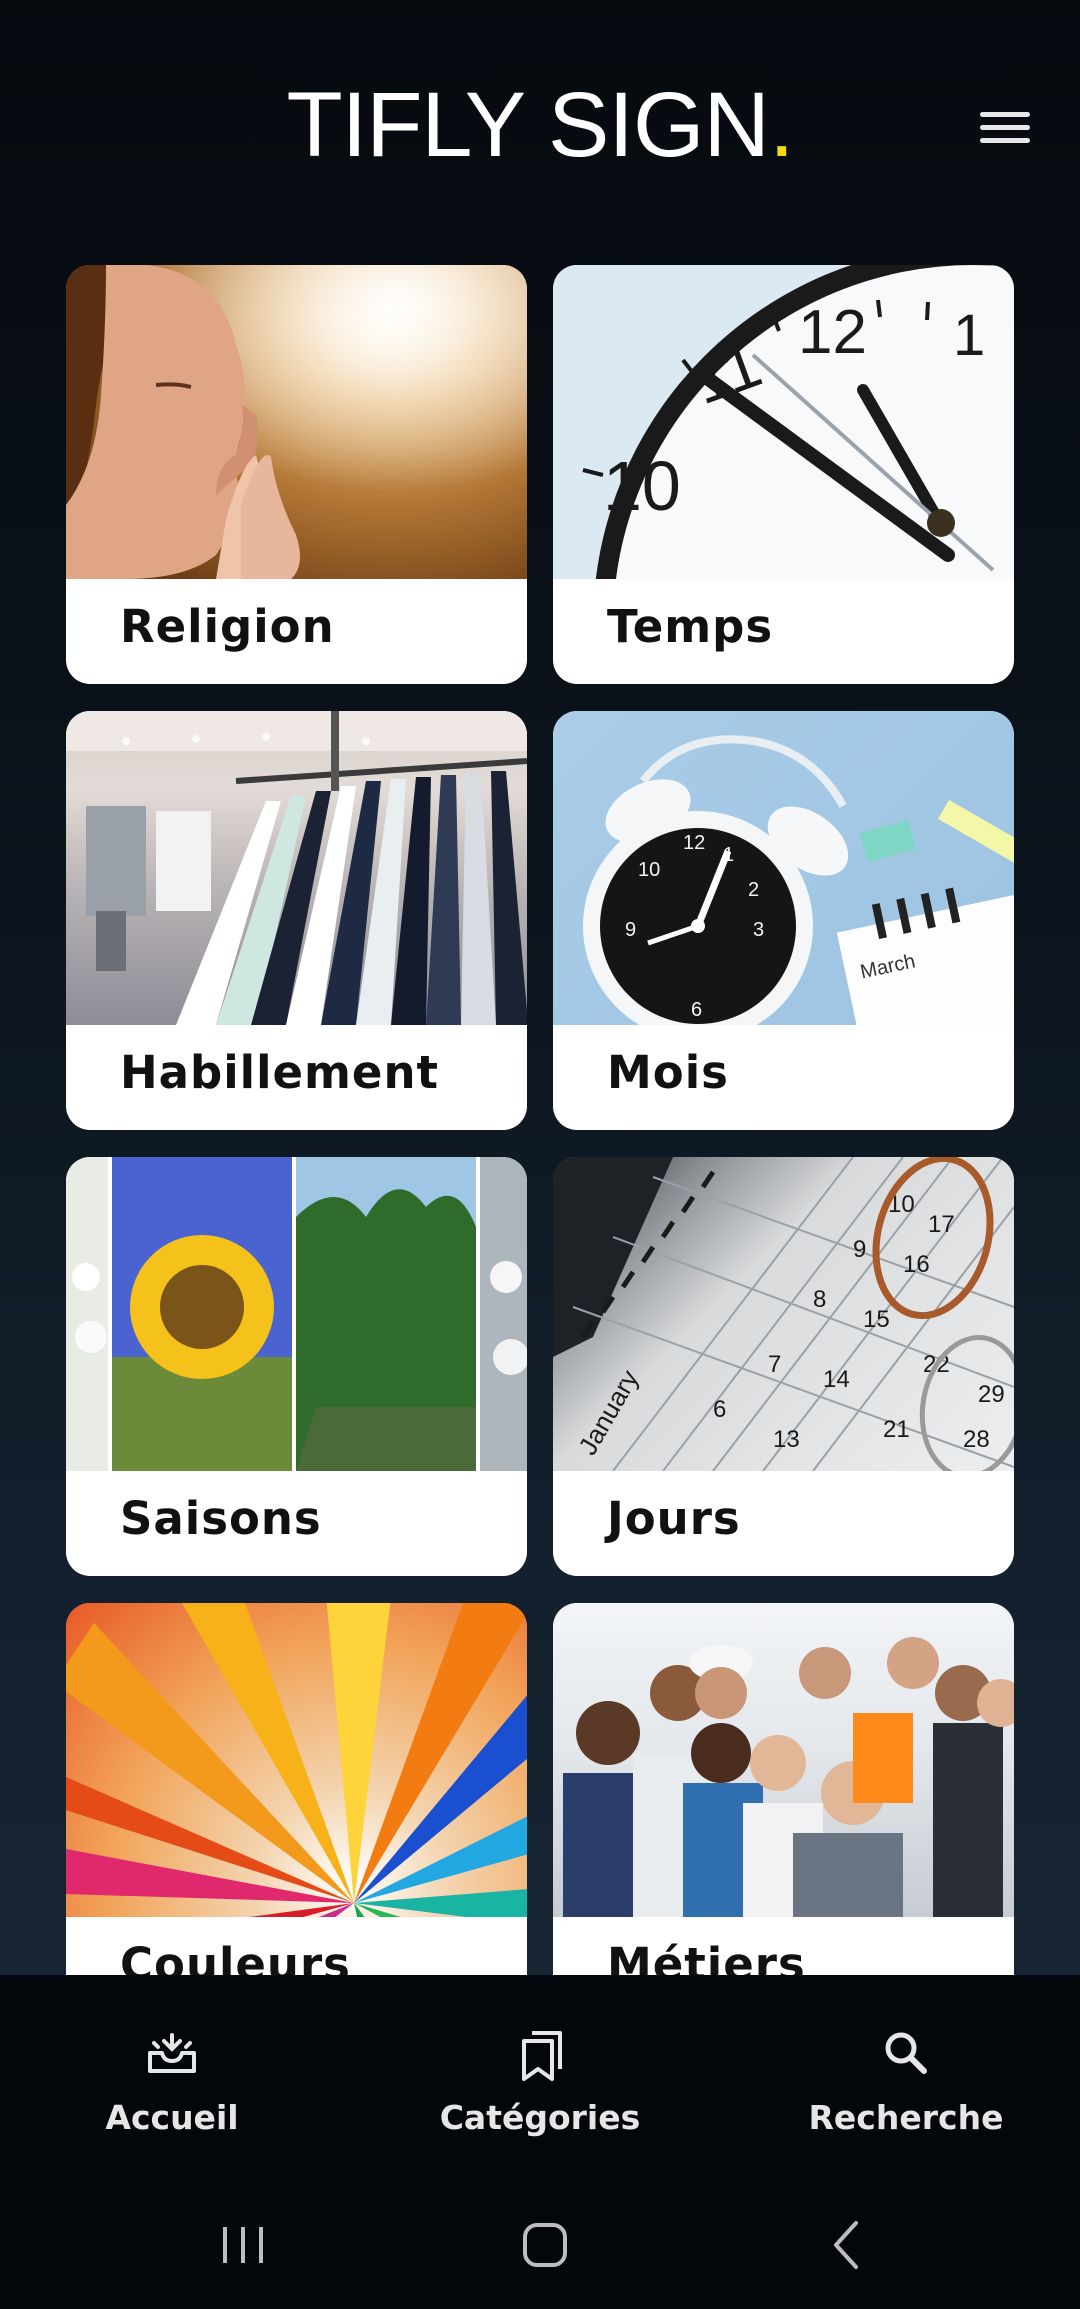  What do you see at coordinates (848, 2245) in the screenshot?
I see `back-icon` at bounding box center [848, 2245].